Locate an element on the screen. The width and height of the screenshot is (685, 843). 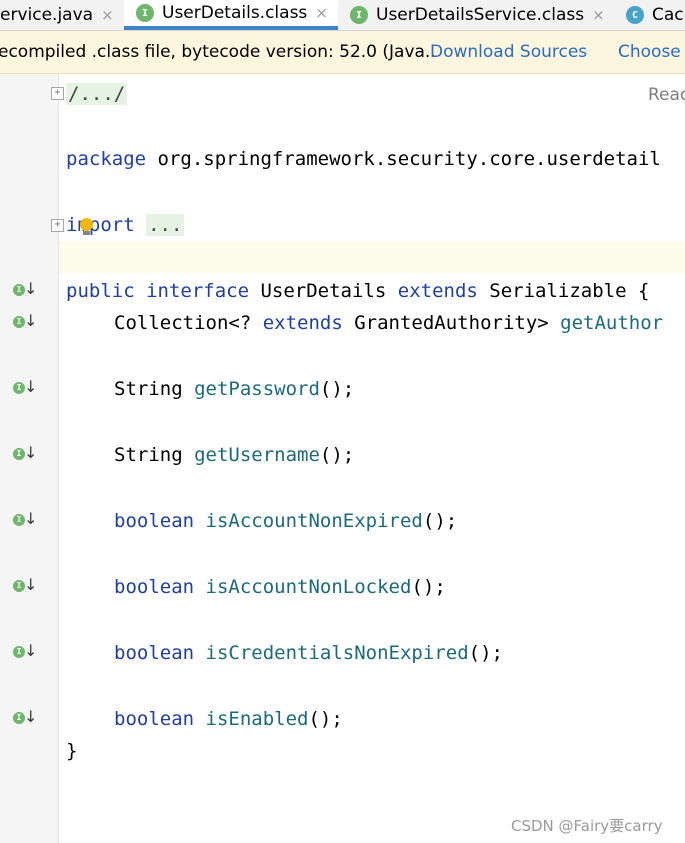
tab-cac: C Cac is located at coordinates (655, 15).